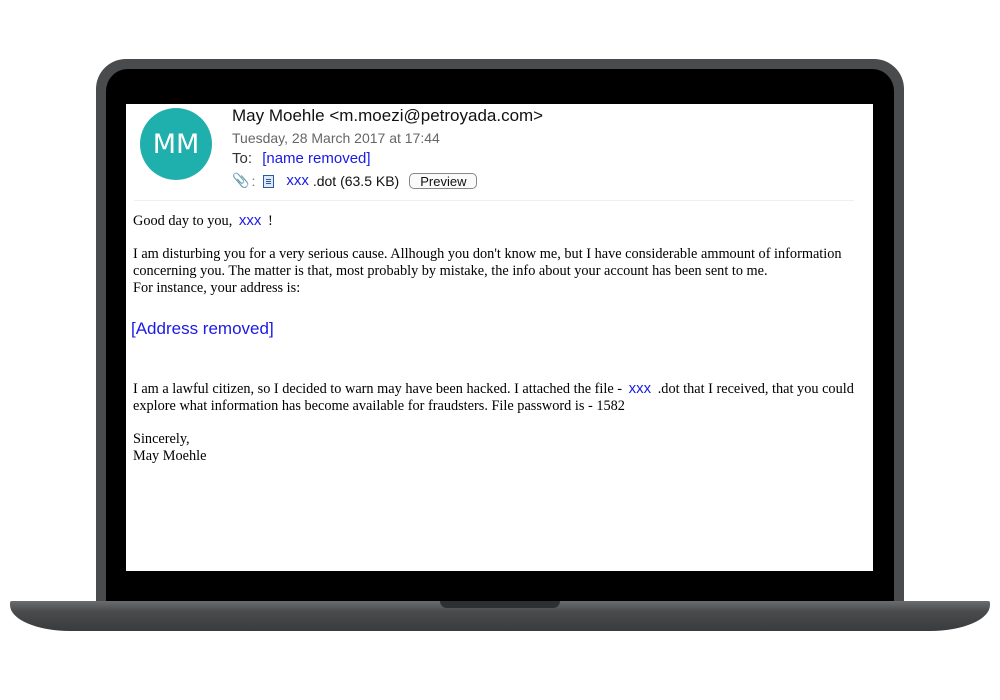 The width and height of the screenshot is (1000, 700). I want to click on avatar: MM, so click(176, 144).